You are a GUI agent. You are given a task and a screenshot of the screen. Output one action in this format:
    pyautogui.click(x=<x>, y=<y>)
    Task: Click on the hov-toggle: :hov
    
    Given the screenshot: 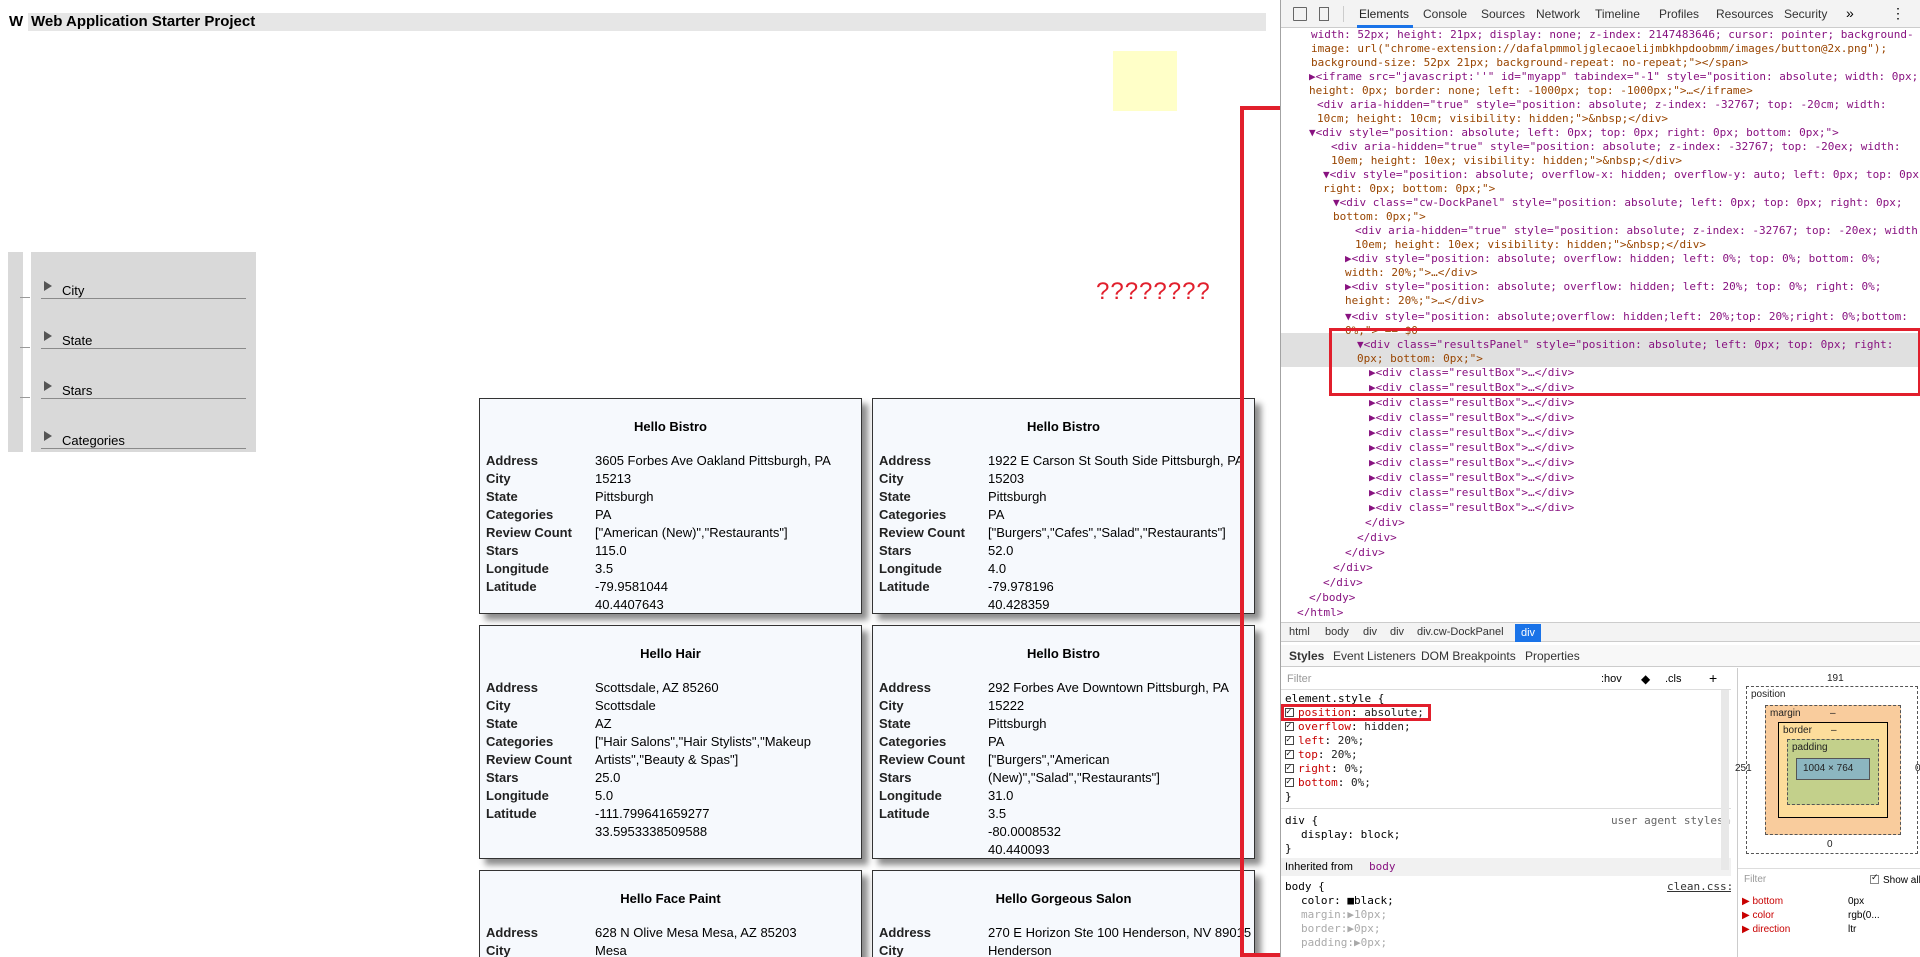 What is the action you would take?
    pyautogui.click(x=1611, y=679)
    